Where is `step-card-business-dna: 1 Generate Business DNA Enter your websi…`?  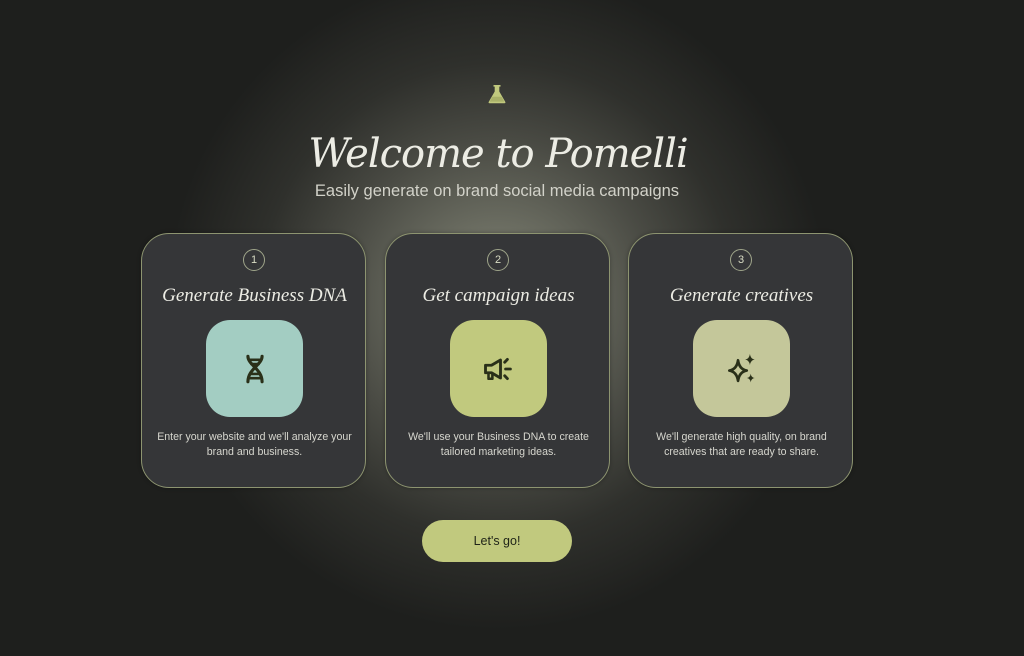 step-card-business-dna: 1 Generate Business DNA Enter your websi… is located at coordinates (253, 360).